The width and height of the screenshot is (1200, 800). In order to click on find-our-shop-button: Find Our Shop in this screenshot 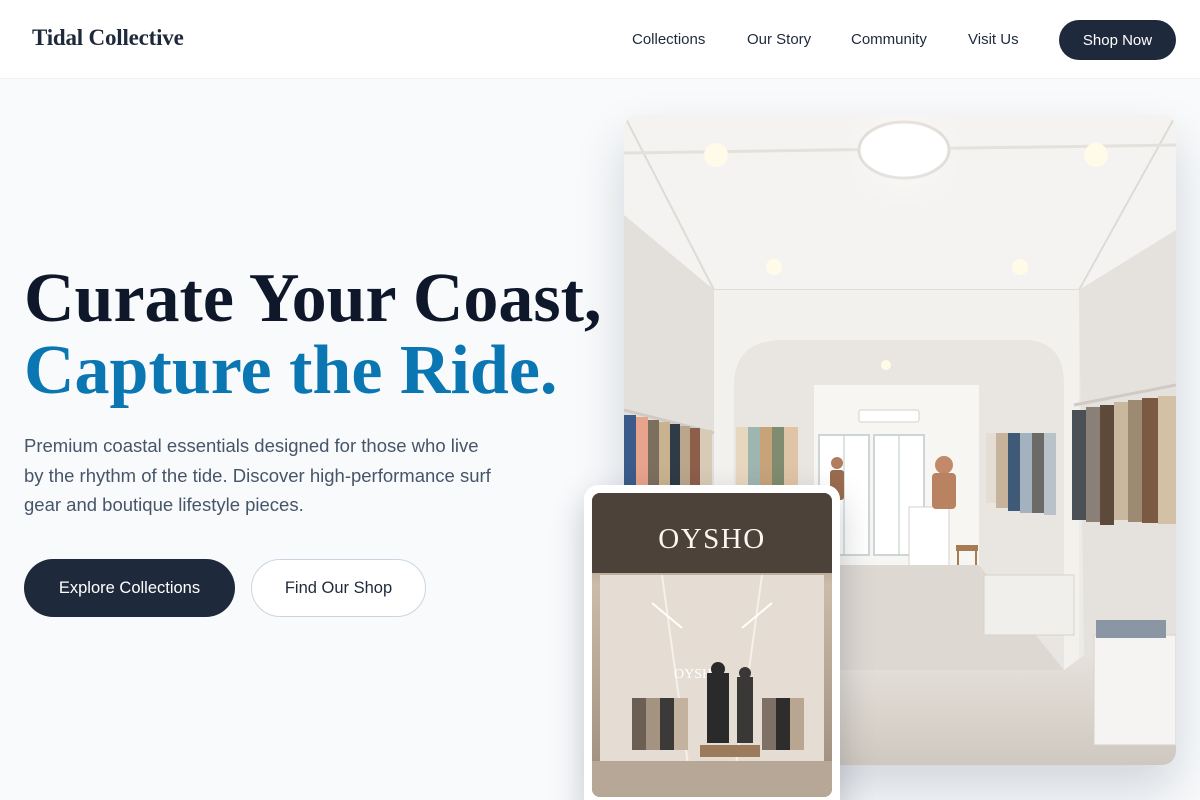, I will do `click(338, 588)`.